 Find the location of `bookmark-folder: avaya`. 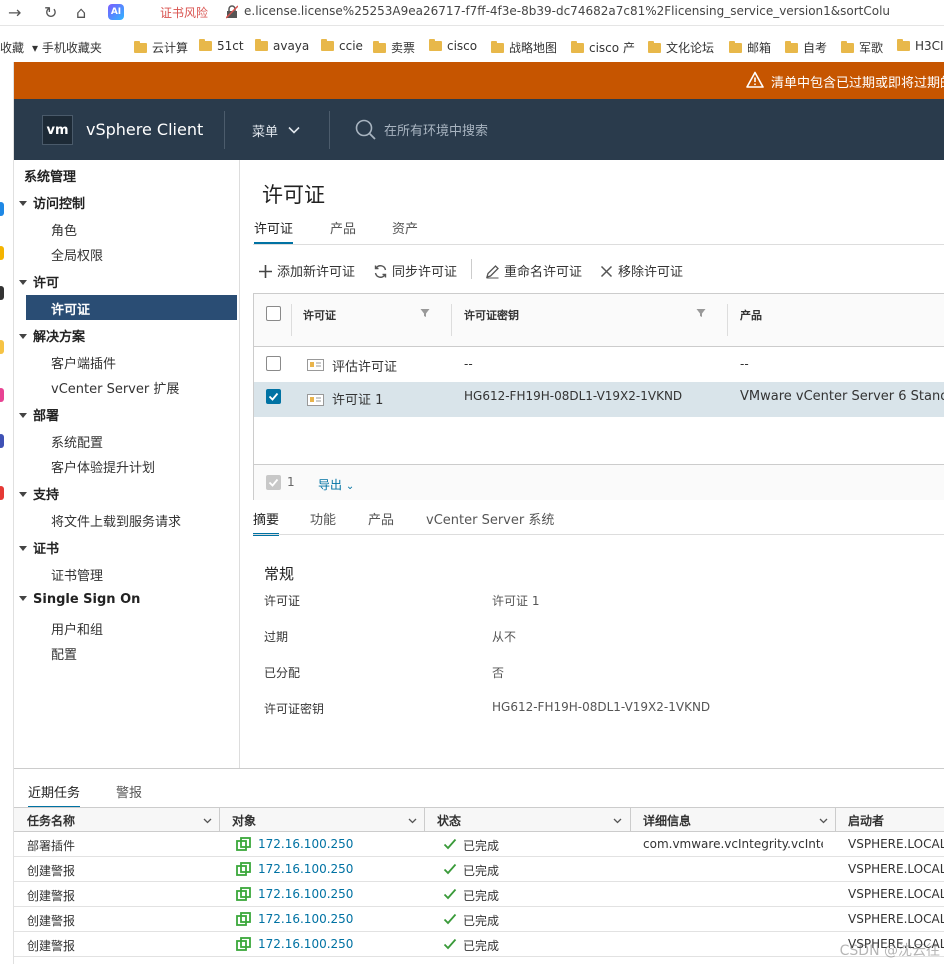

bookmark-folder: avaya is located at coordinates (282, 46).